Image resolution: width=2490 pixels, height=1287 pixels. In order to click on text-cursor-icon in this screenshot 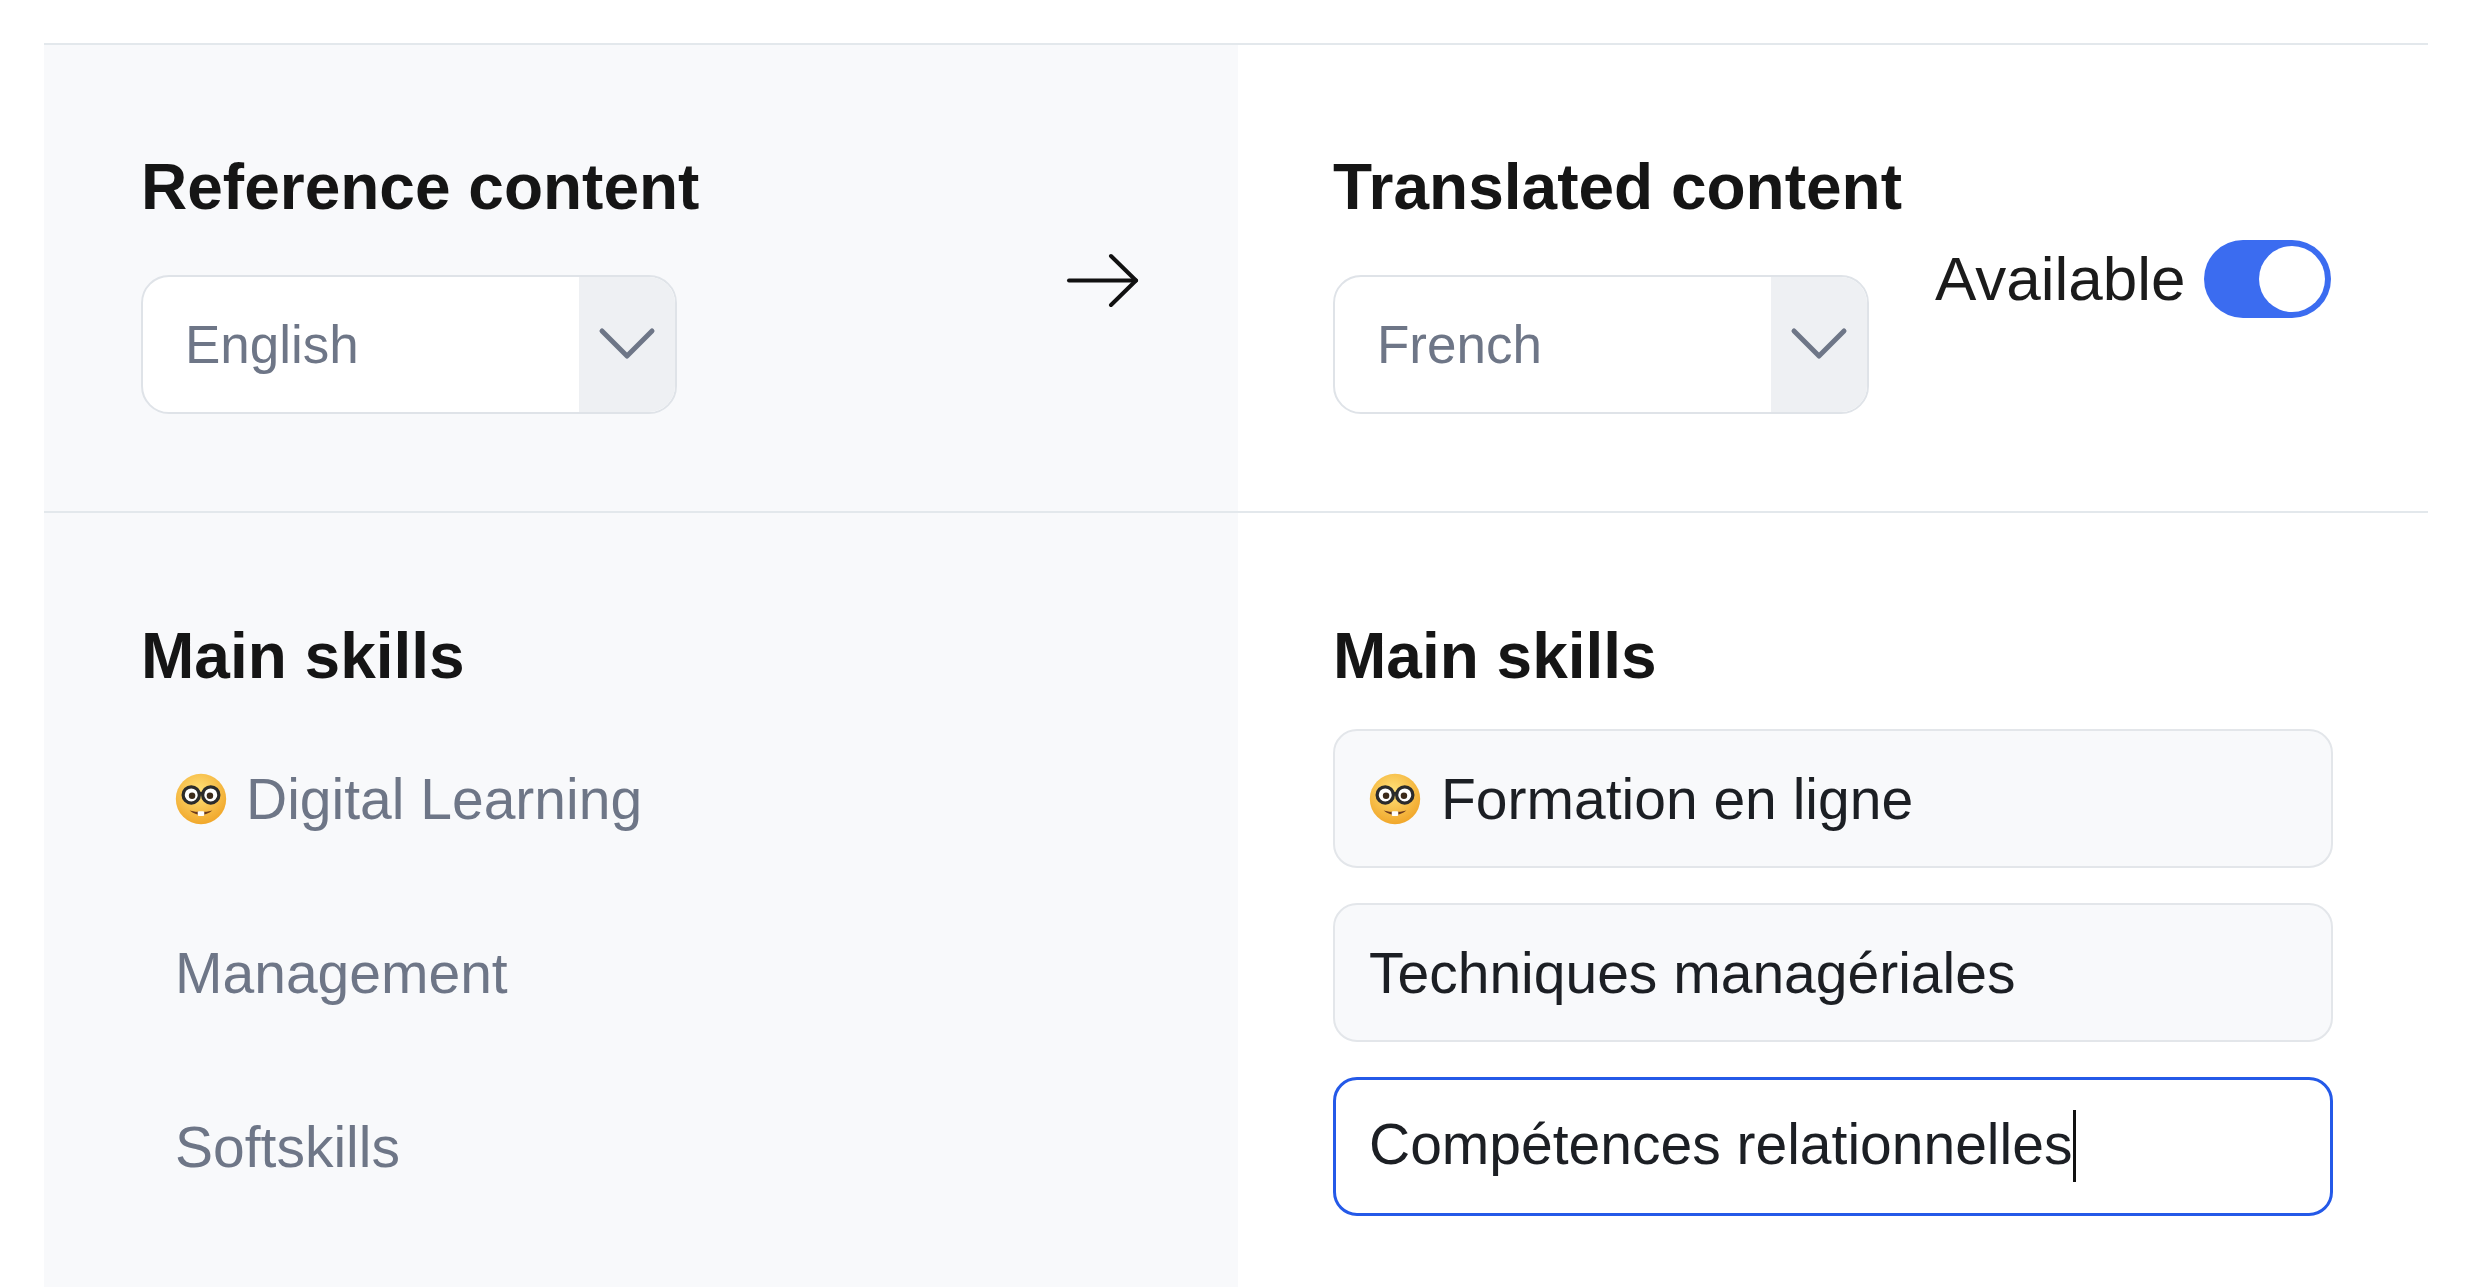, I will do `click(2075, 1145)`.